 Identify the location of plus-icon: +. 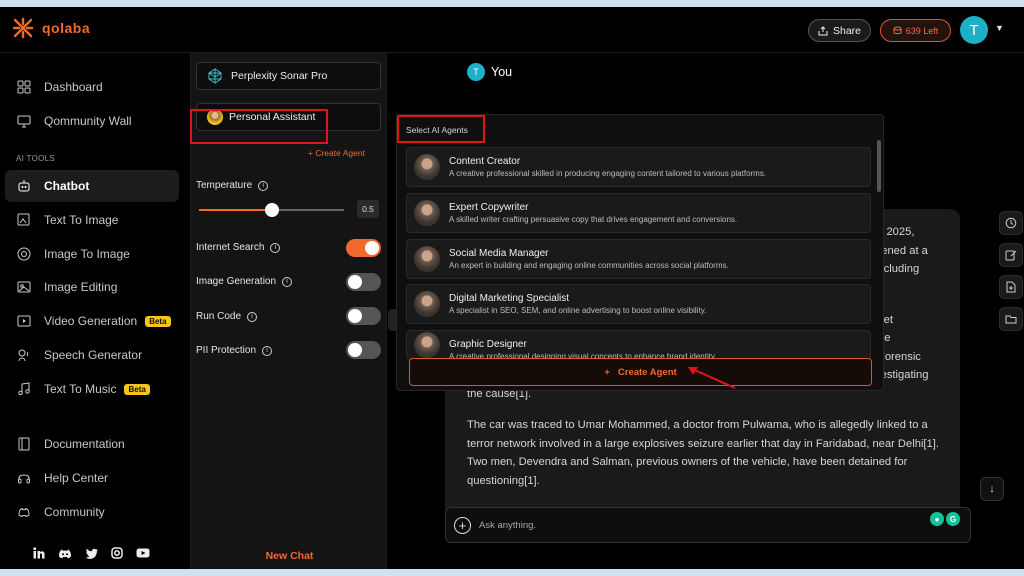
(462, 525).